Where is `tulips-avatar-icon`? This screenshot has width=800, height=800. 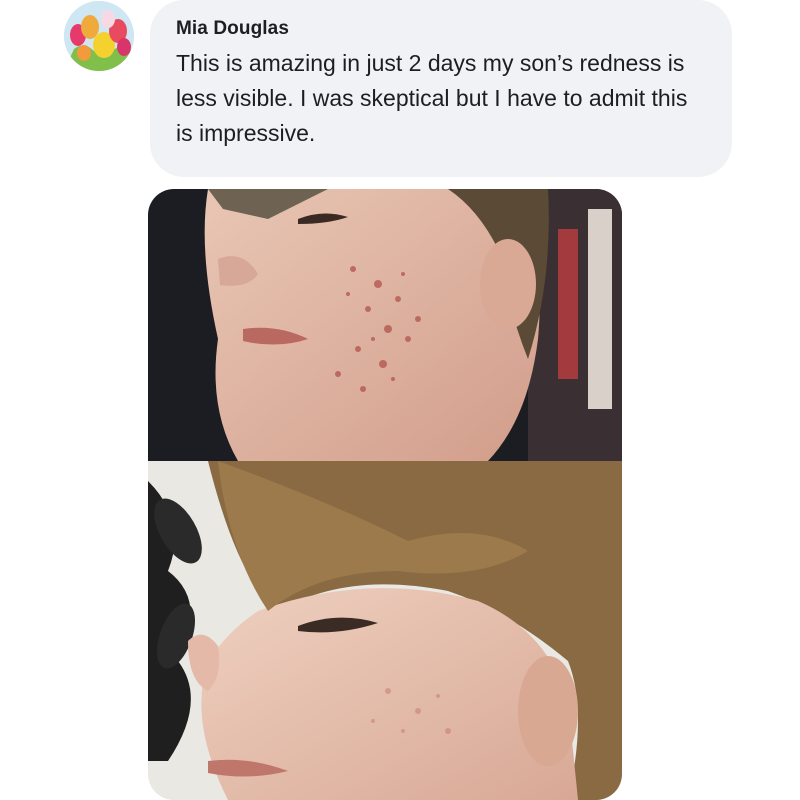 tulips-avatar-icon is located at coordinates (99, 36).